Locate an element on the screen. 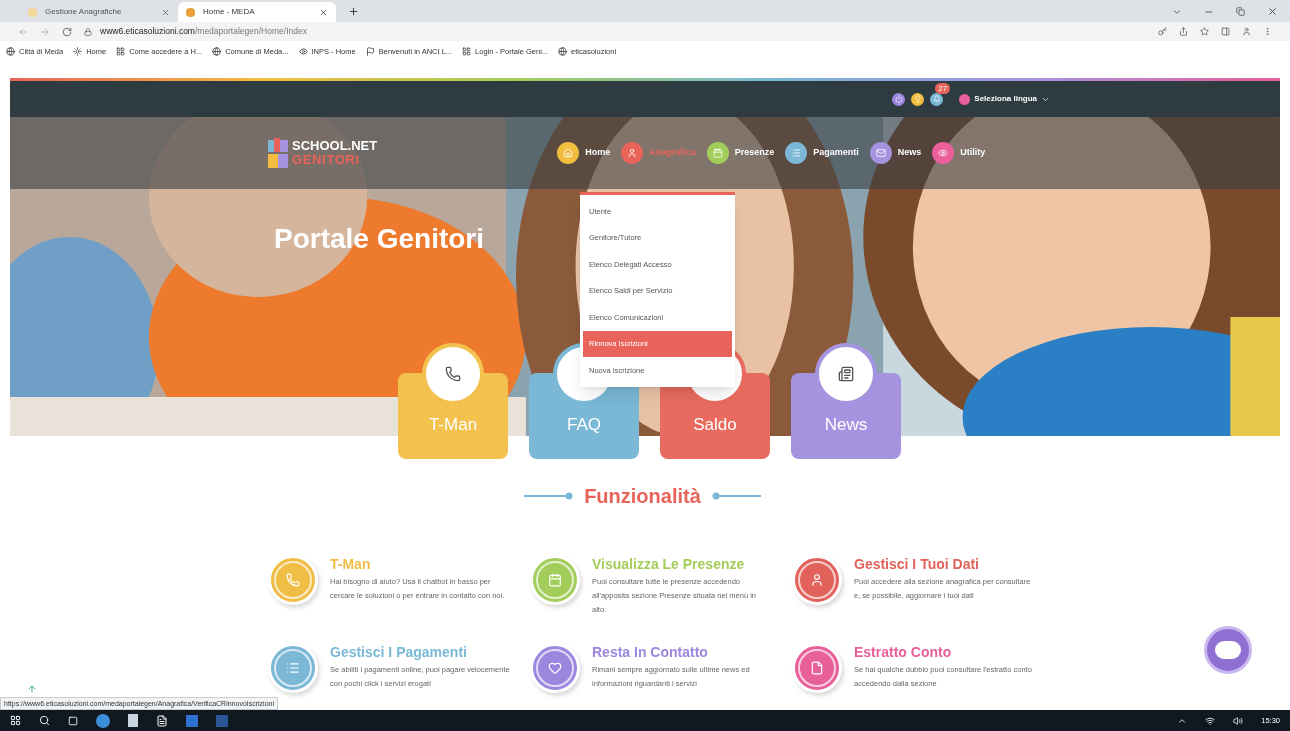  lock-icon is located at coordinates (88, 31).